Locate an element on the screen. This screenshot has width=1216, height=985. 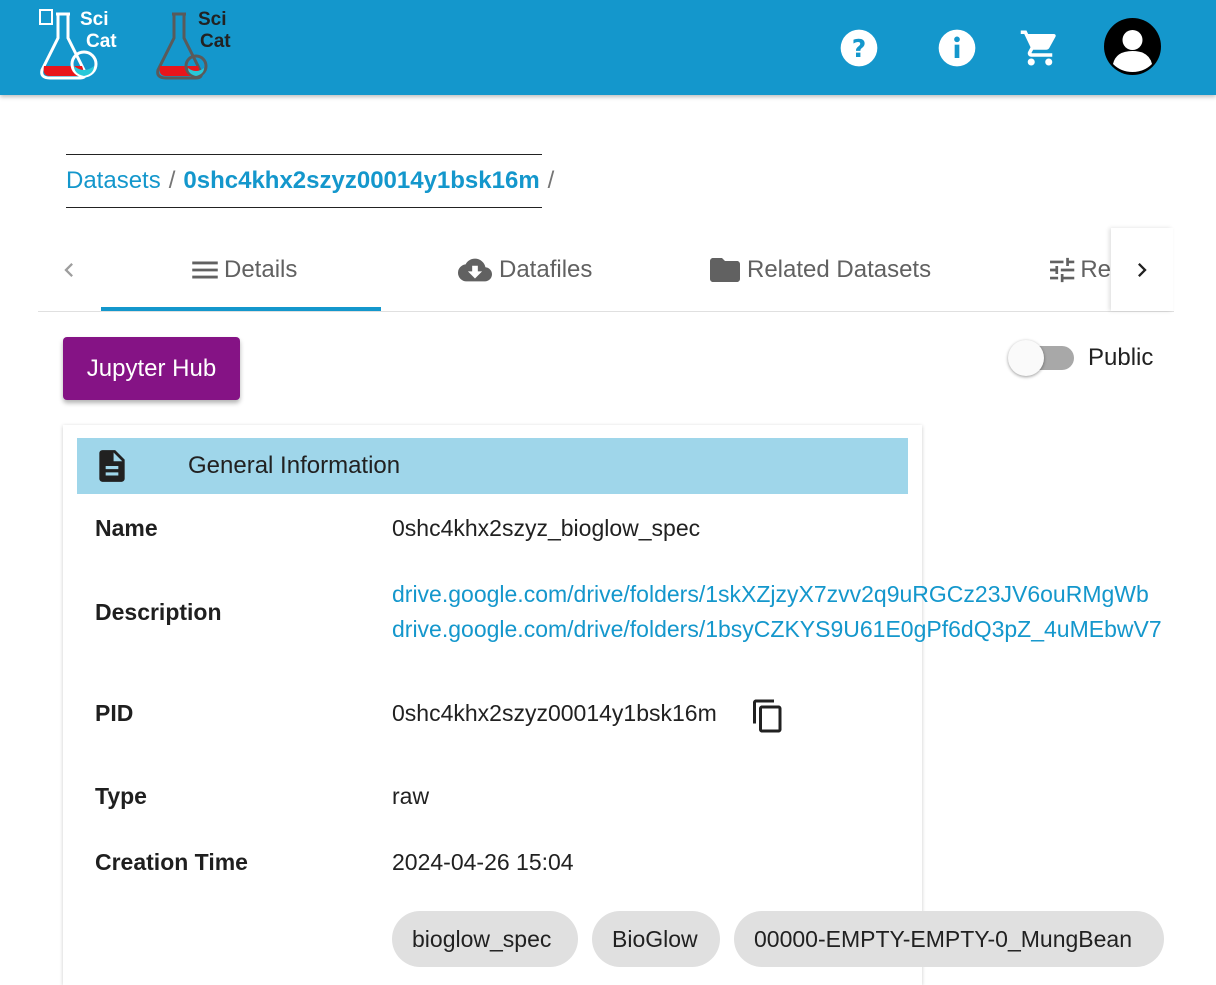
chevron-left-icon is located at coordinates (68, 269).